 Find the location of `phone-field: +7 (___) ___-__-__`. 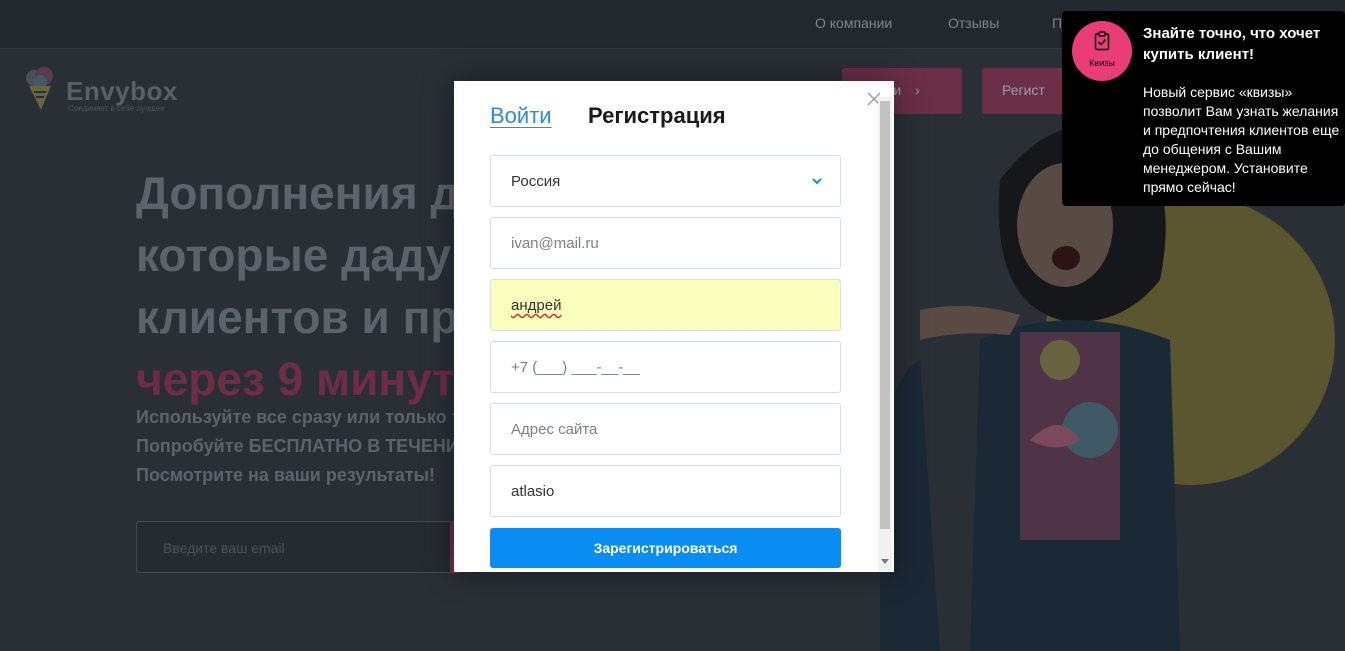

phone-field: +7 (___) ___-__-__ is located at coordinates (665, 367).